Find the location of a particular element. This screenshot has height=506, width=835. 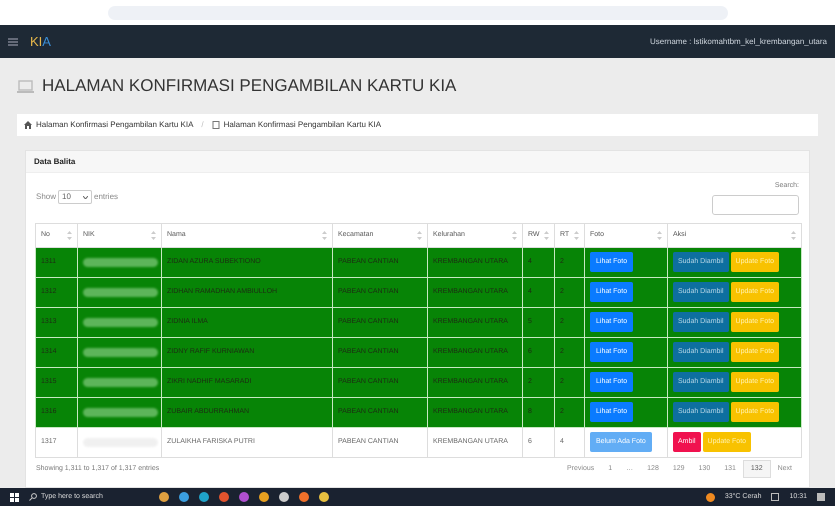

menu-icon is located at coordinates (13, 42).